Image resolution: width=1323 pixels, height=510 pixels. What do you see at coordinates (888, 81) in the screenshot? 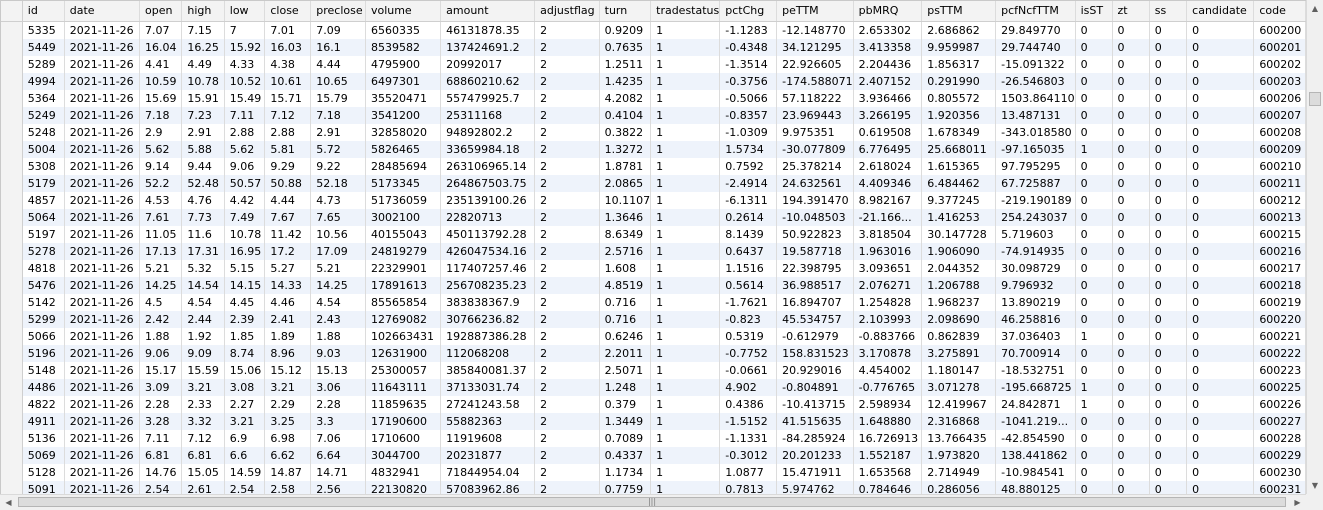
I see `cell-pbMRQ: 2.407152` at bounding box center [888, 81].